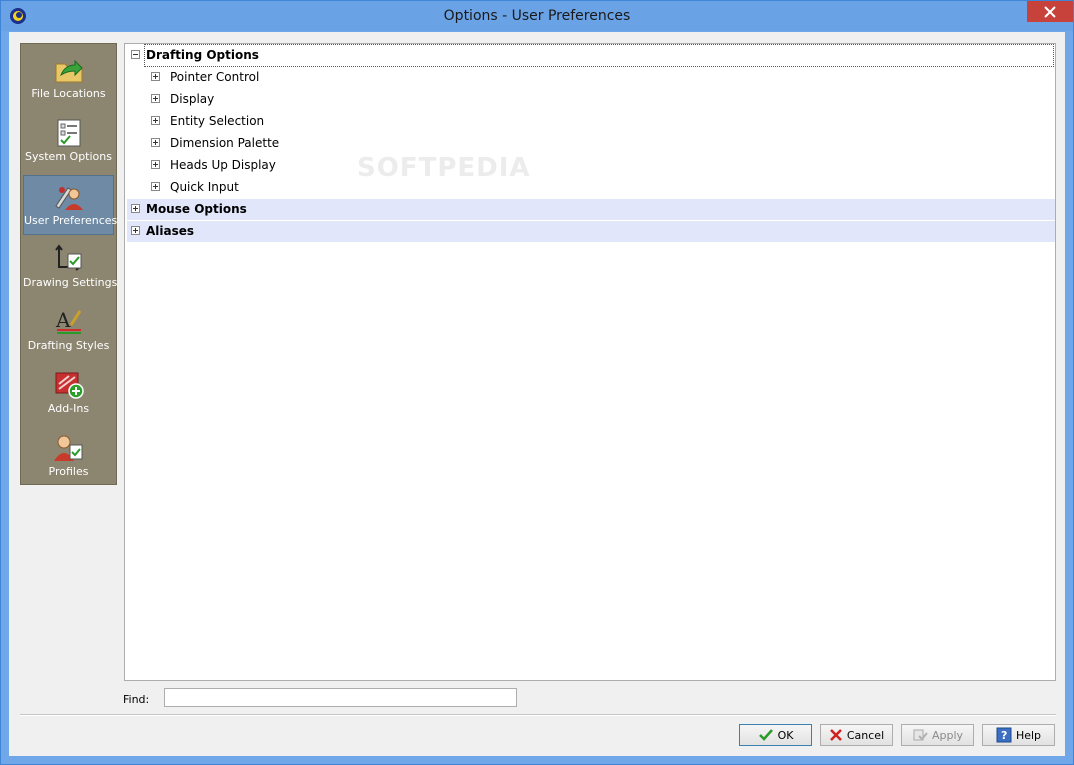 The height and width of the screenshot is (765, 1074). I want to click on sidebar-item-label: File Locations, so click(68, 93).